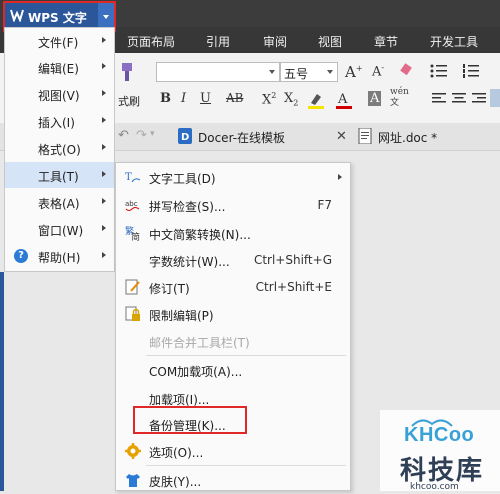 This screenshot has height=494, width=500. What do you see at coordinates (152, 134) in the screenshot?
I see `chevron-down-icon: ▾` at bounding box center [152, 134].